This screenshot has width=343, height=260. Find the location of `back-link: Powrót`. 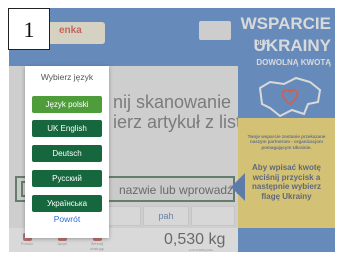

back-link: Powrót is located at coordinates (67, 219).